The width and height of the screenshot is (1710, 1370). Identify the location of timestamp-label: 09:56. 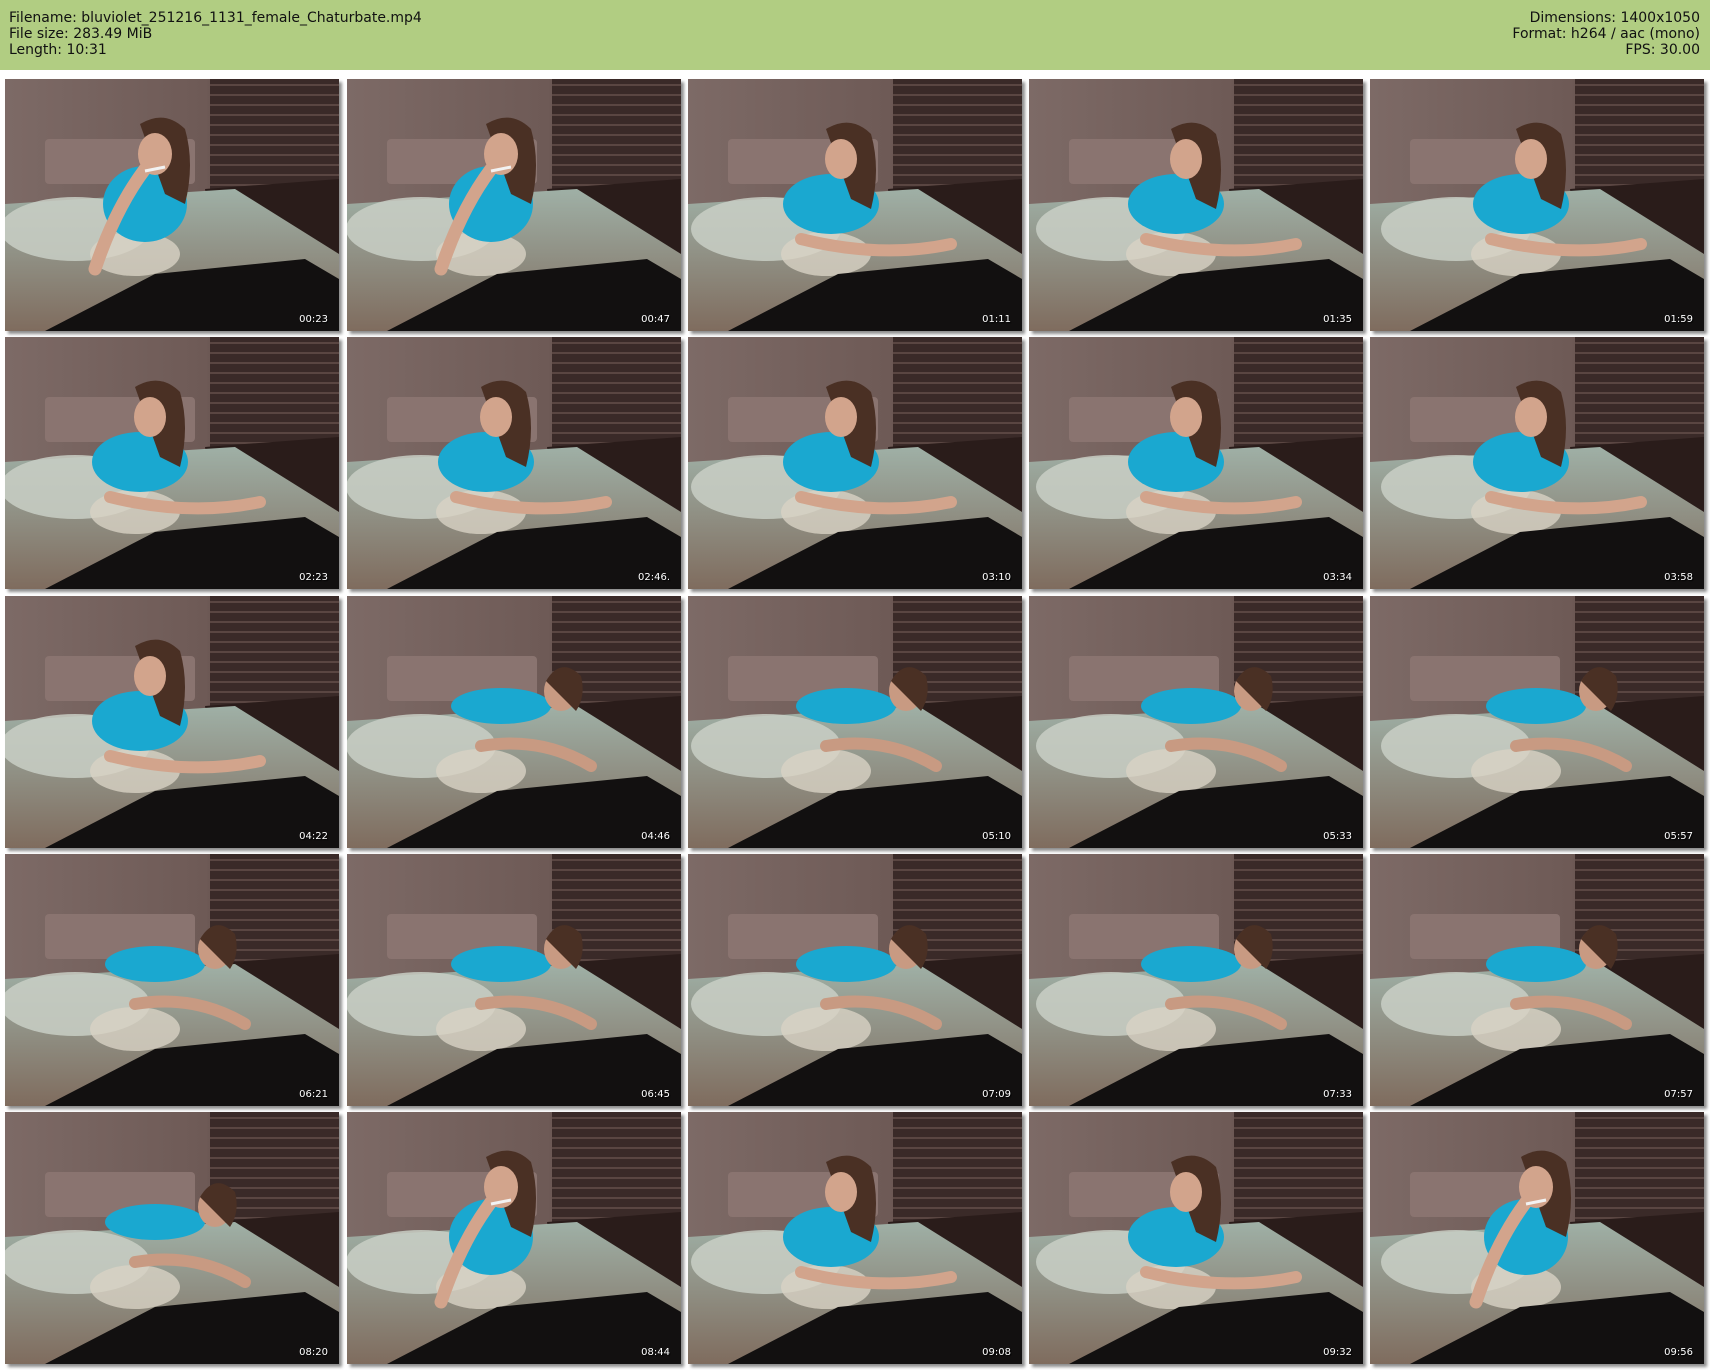
(1678, 1352).